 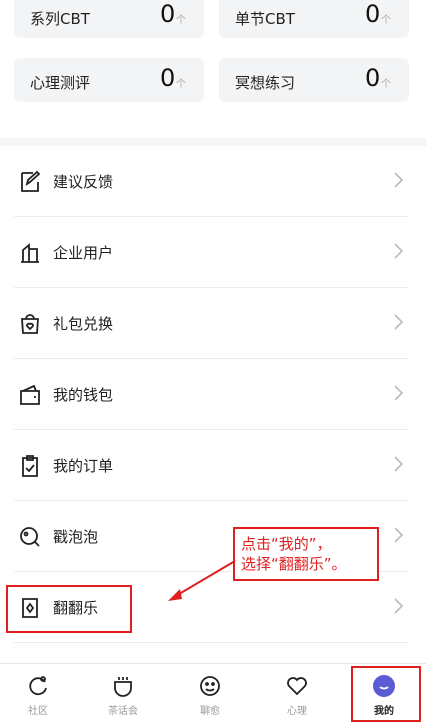 What do you see at coordinates (83, 466) in the screenshot?
I see `menu-item-label: 我的订单` at bounding box center [83, 466].